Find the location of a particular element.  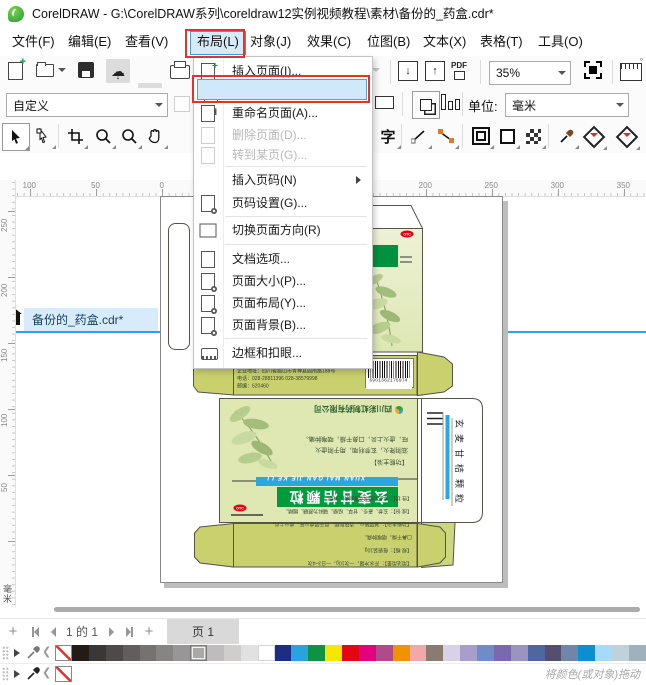

document-tab-active: 备份的_药盒.cdr* is located at coordinates (91, 319).